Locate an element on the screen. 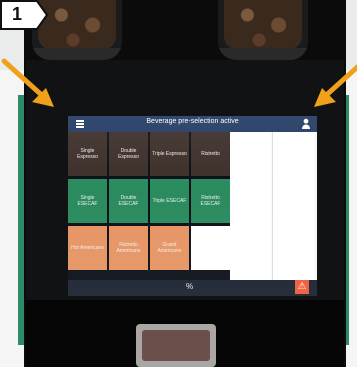  drip-tray is located at coordinates (176, 345).